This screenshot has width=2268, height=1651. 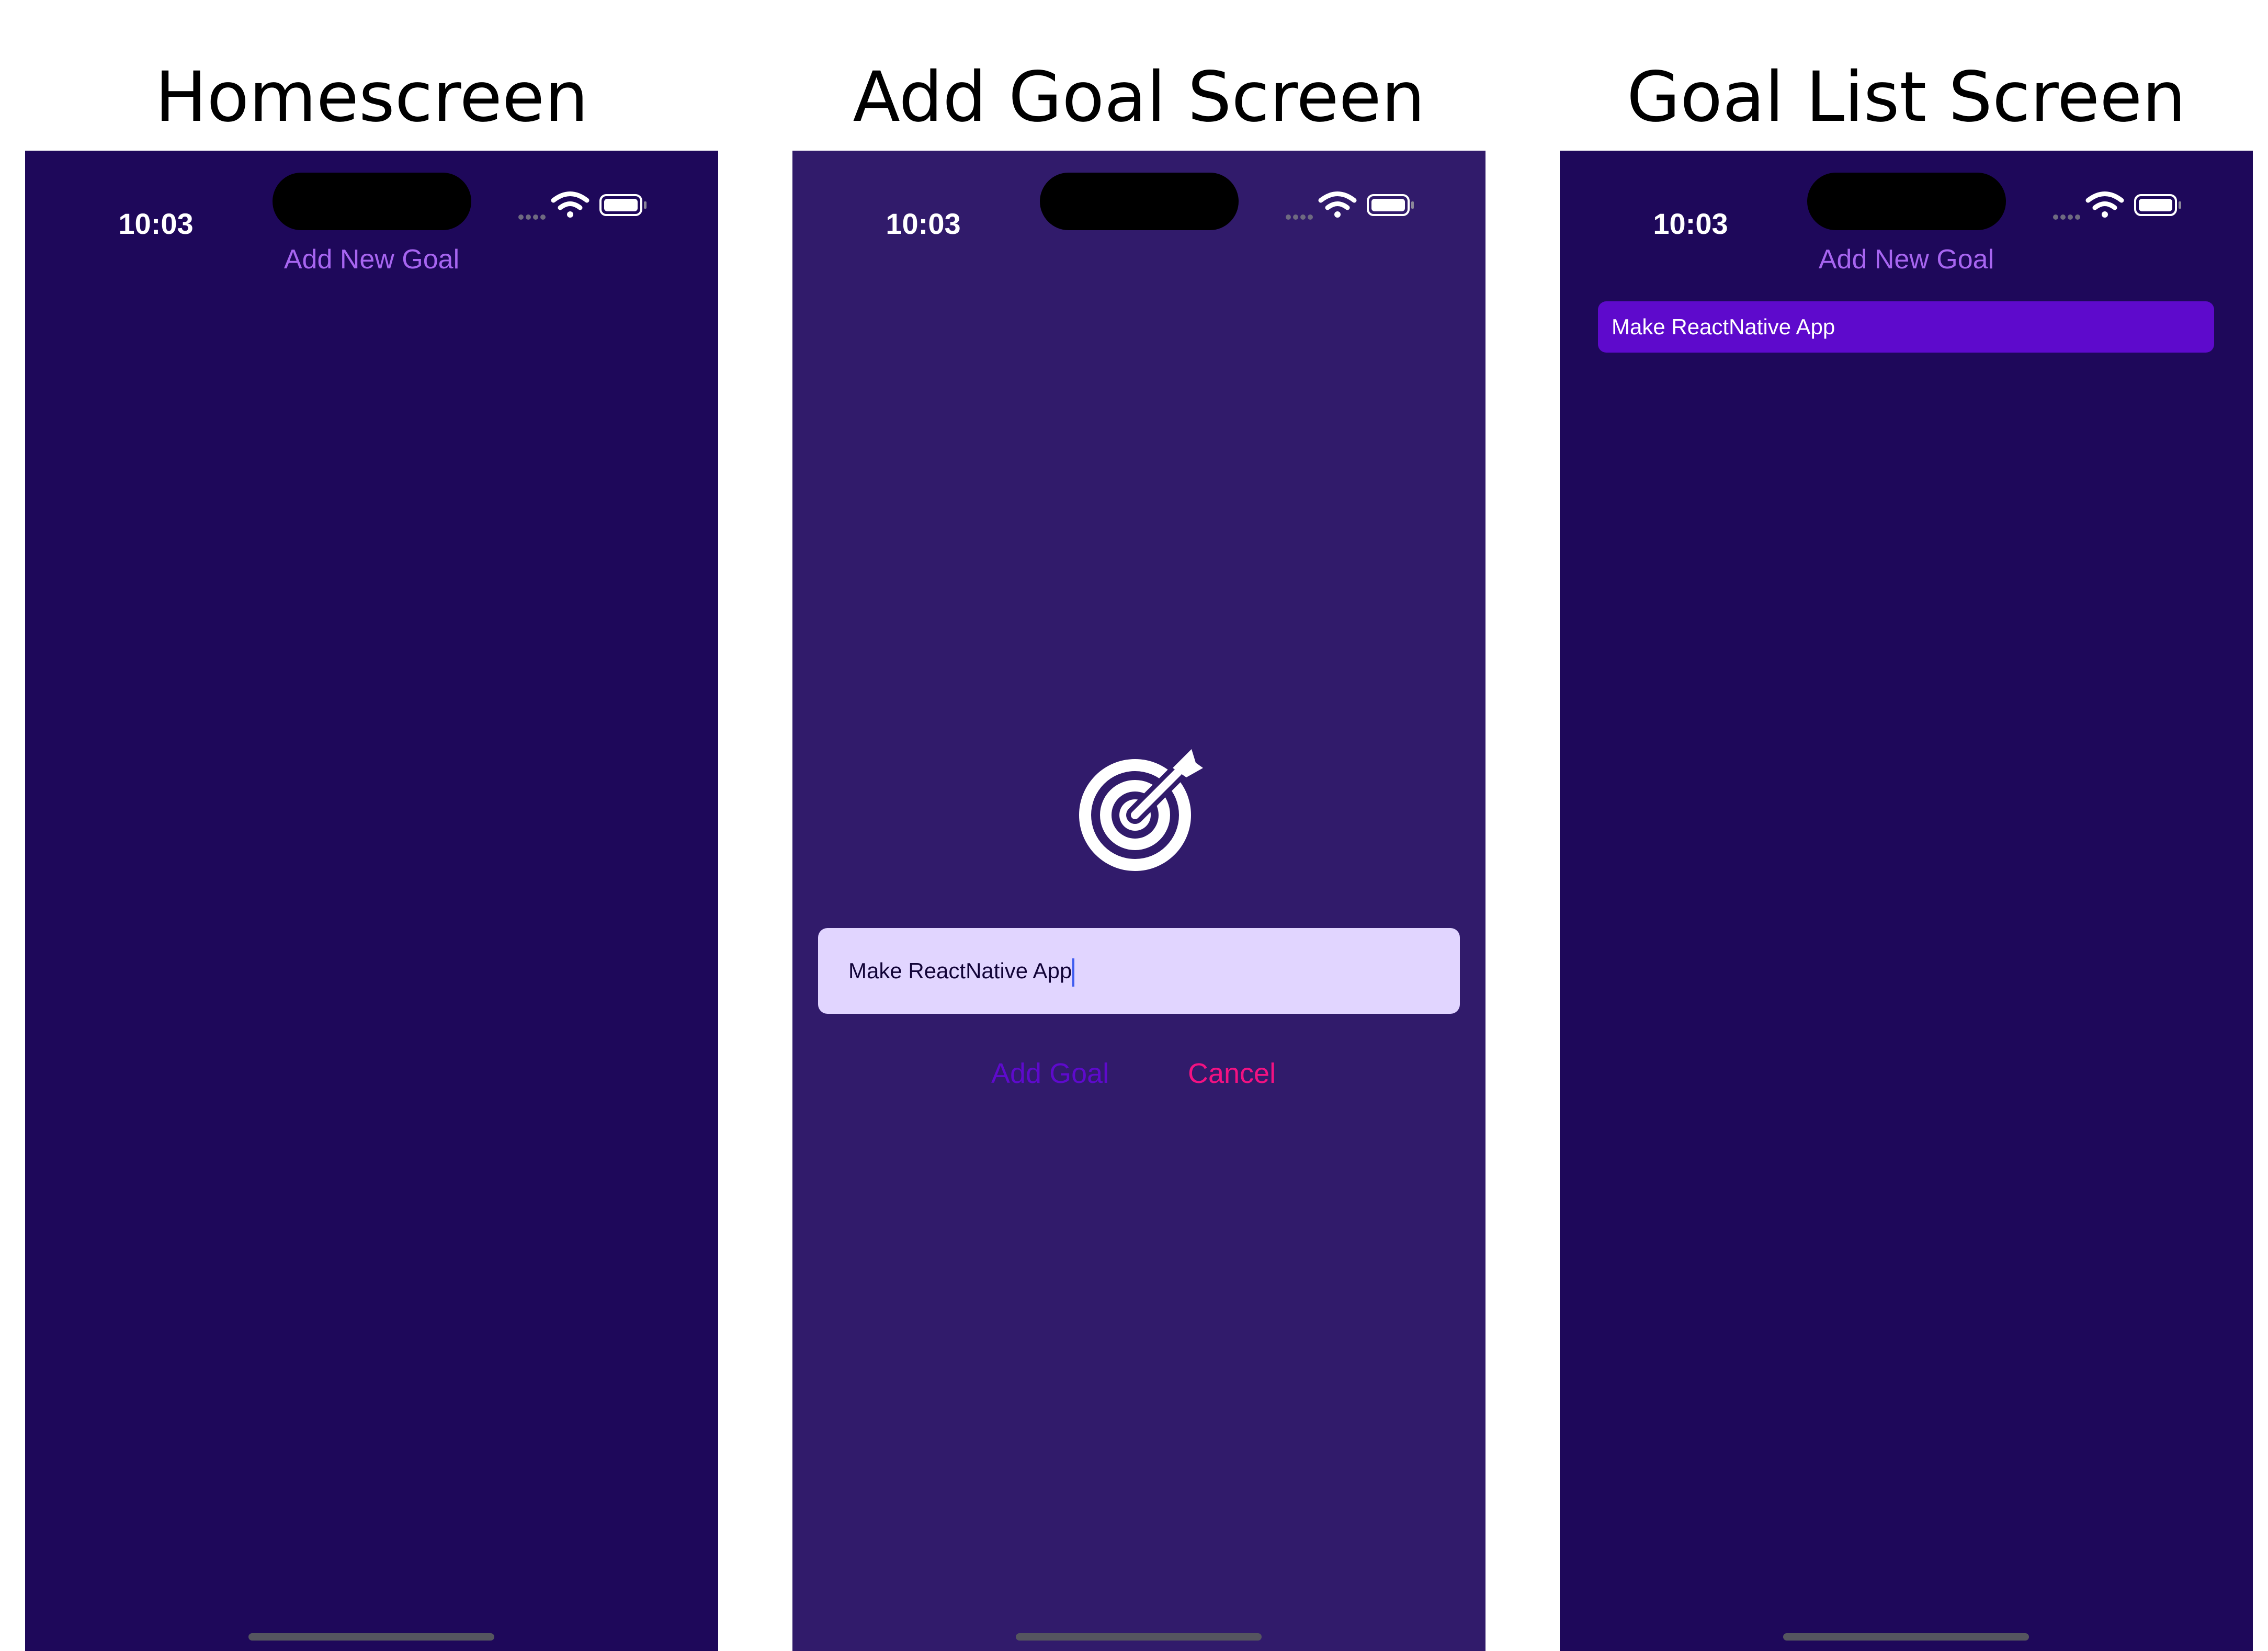 I want to click on goal-list-item: Make ReactNative App, so click(x=1906, y=327).